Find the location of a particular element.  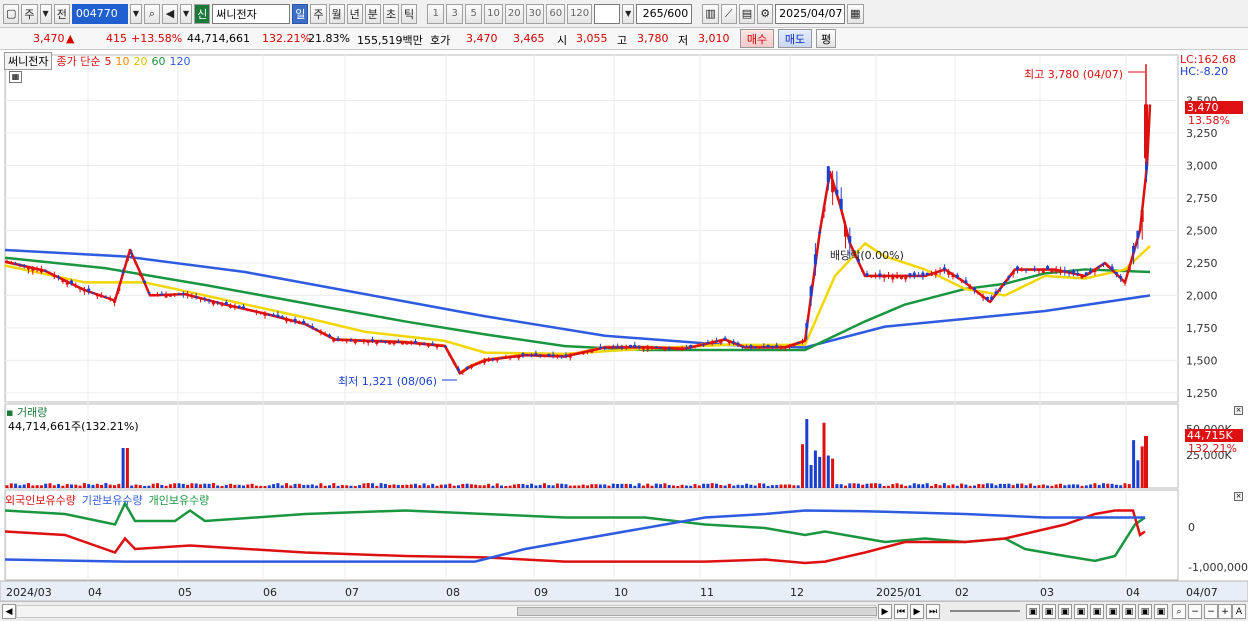

tool-icon-5: ▣ is located at coordinates (1097, 611).